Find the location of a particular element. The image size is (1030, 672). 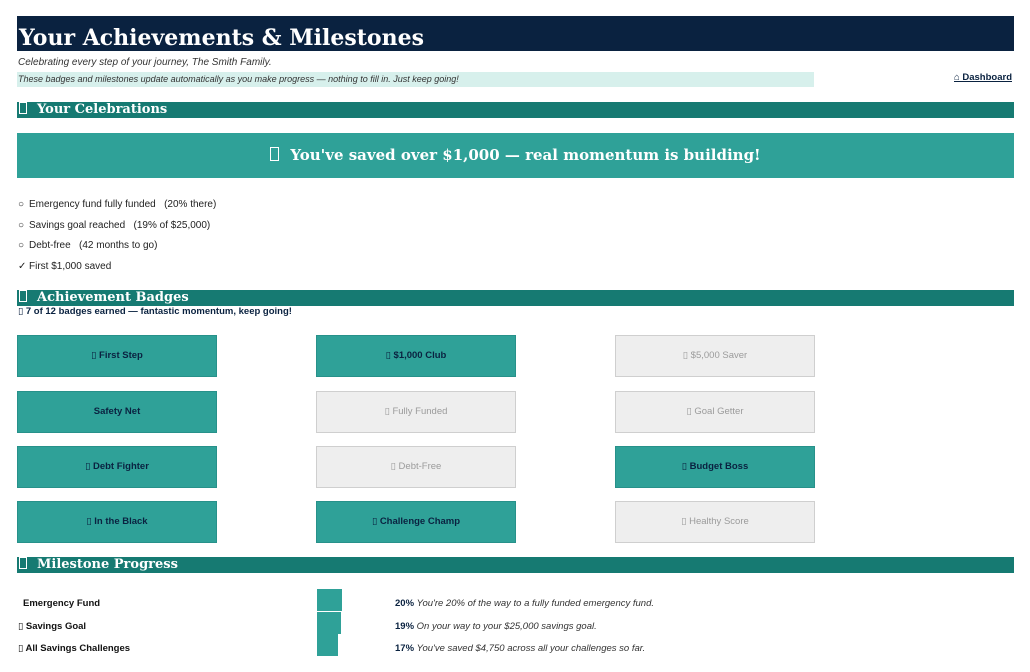

flag-icon is located at coordinates (23, 563).